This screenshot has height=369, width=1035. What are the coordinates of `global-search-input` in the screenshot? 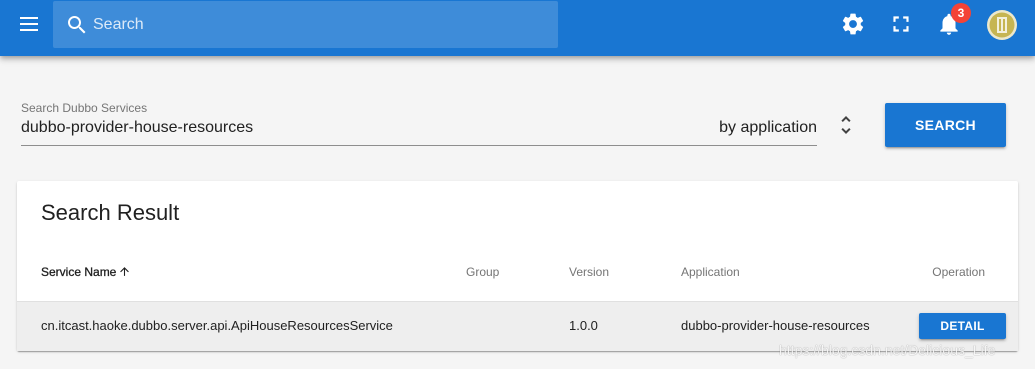 It's located at (320, 24).